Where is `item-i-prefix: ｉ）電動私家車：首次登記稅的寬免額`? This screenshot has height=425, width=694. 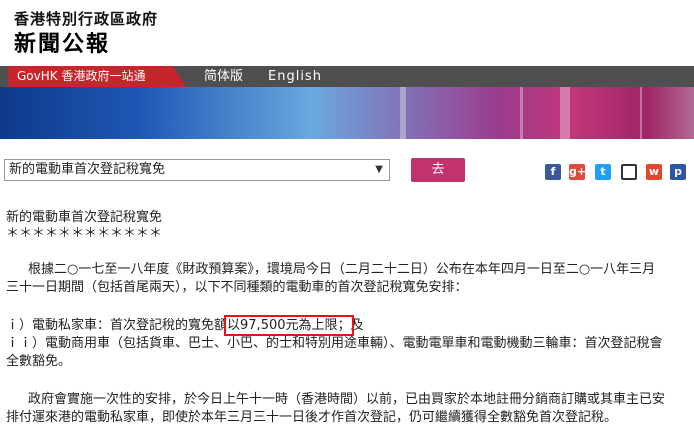 item-i-prefix: ｉ）電動私家車：首次登記稅的寬免額 is located at coordinates (117, 325).